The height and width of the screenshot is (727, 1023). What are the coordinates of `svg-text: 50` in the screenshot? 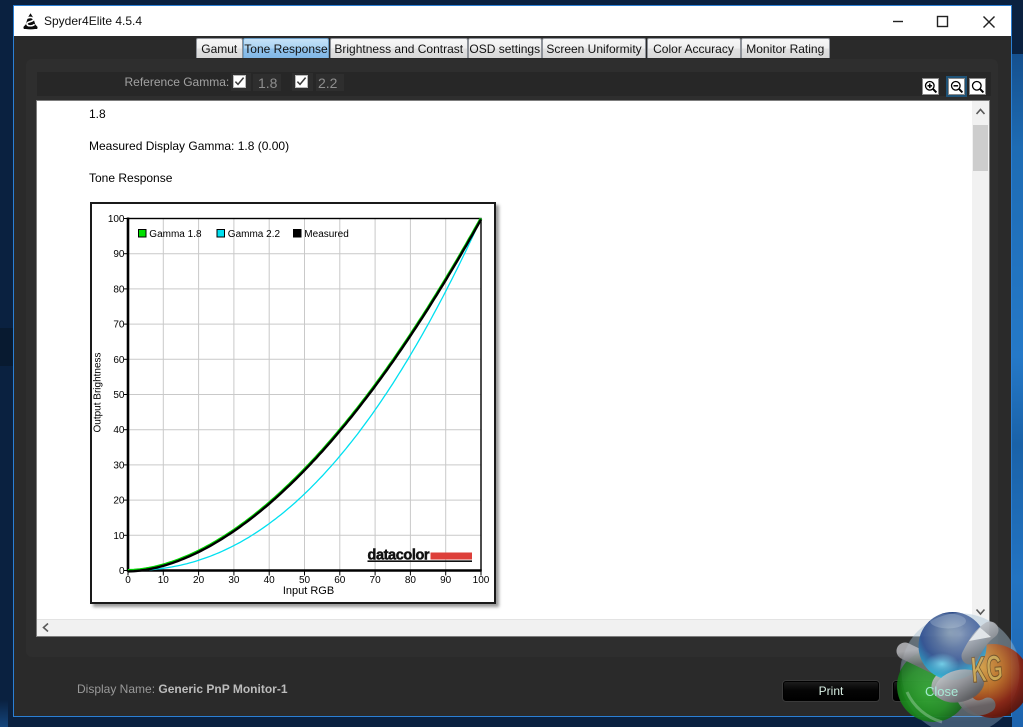 It's located at (119, 395).